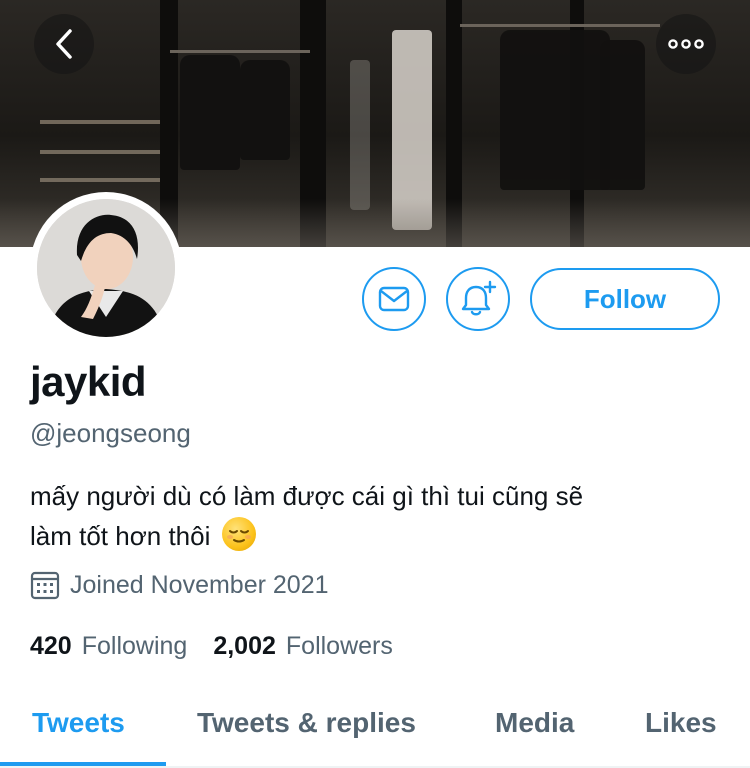 The width and height of the screenshot is (750, 768). I want to click on following-label: Following, so click(135, 646).